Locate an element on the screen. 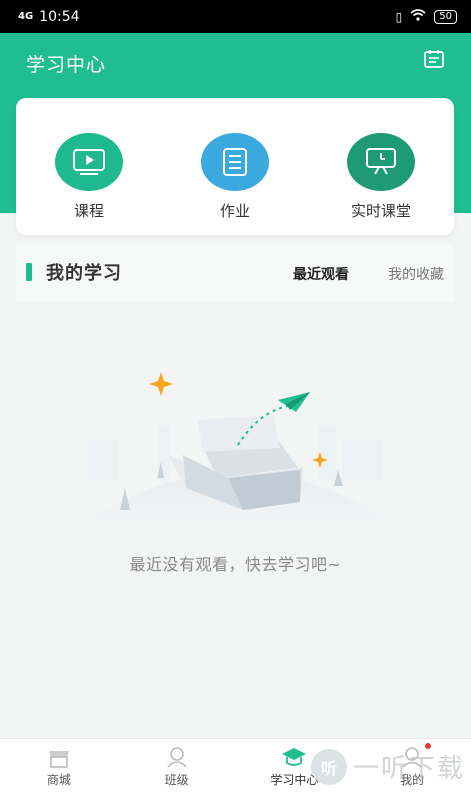 The width and height of the screenshot is (471, 792). graduation-cap-icon is located at coordinates (294, 757).